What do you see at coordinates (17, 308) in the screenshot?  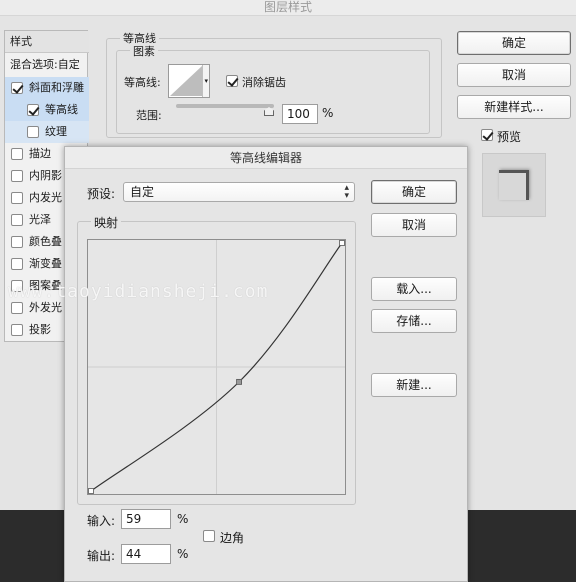 I see `outer-glow-checkbox` at bounding box center [17, 308].